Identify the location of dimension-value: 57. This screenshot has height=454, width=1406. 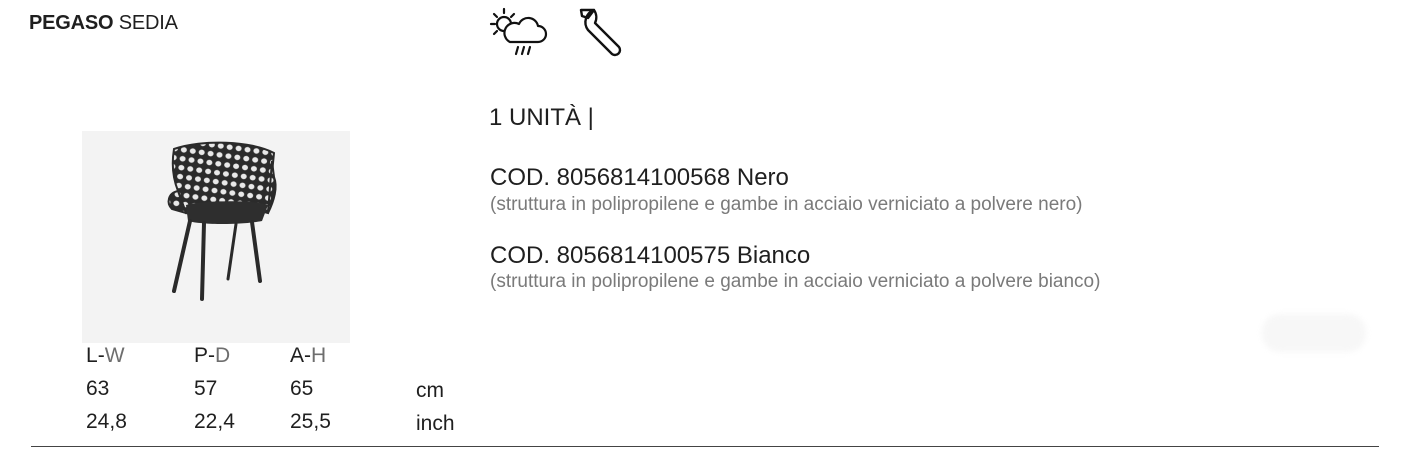
(206, 388).